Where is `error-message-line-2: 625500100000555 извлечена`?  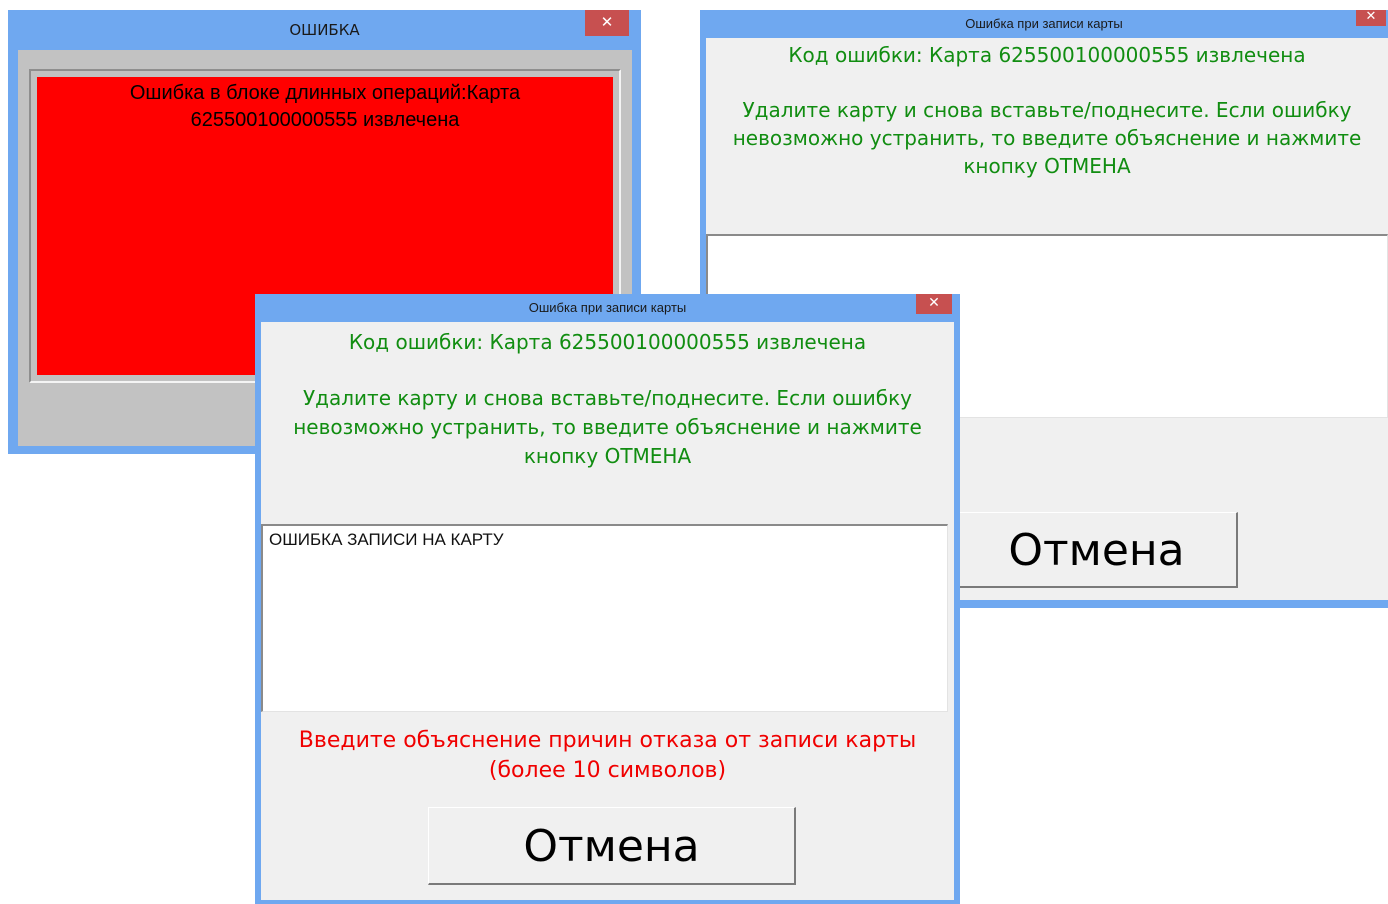
error-message-line-2: 625500100000555 извлечена is located at coordinates (325, 120).